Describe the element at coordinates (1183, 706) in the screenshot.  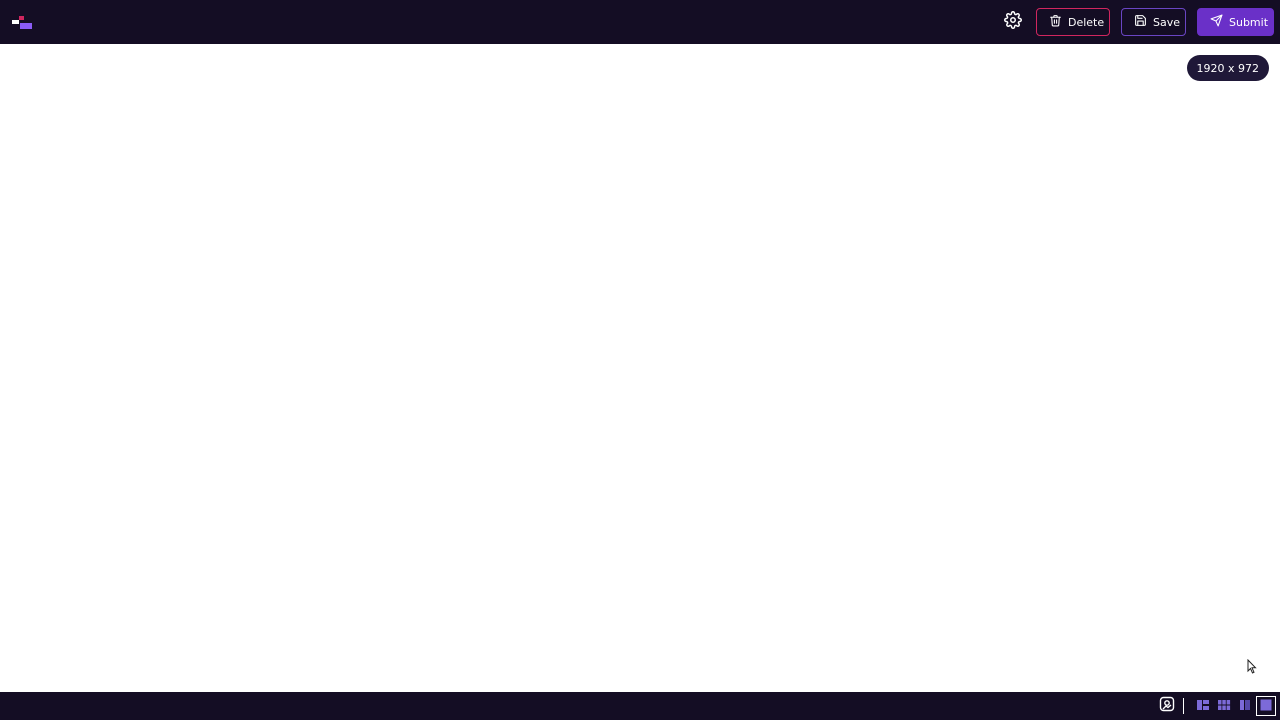
I see `toolbar-divider` at that location.